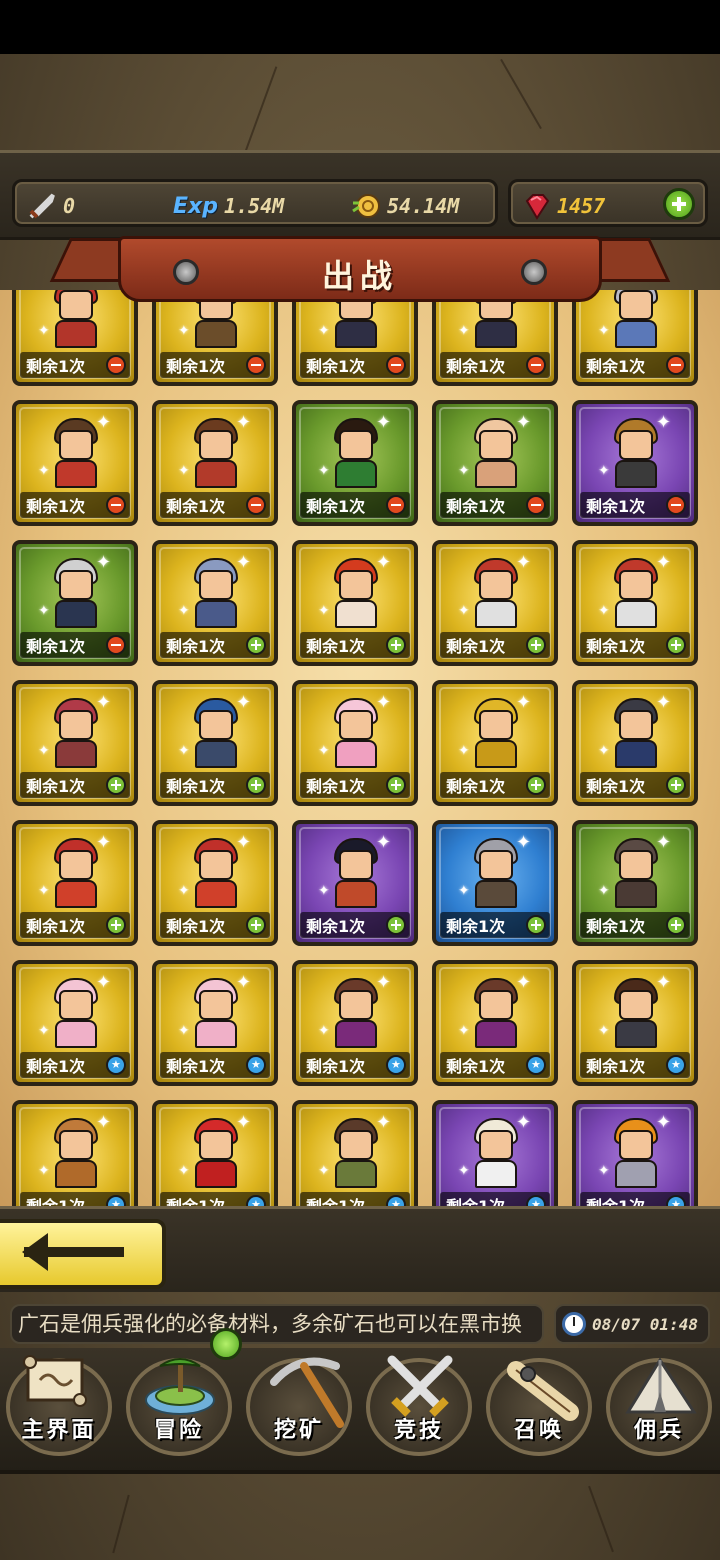  I want to click on exp-value: 1.54M, so click(254, 206).